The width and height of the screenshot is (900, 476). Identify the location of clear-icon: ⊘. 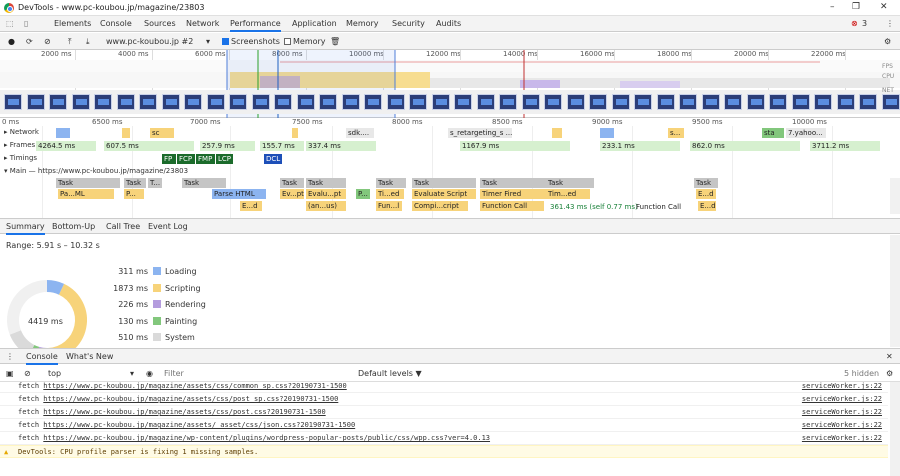
(47, 41).